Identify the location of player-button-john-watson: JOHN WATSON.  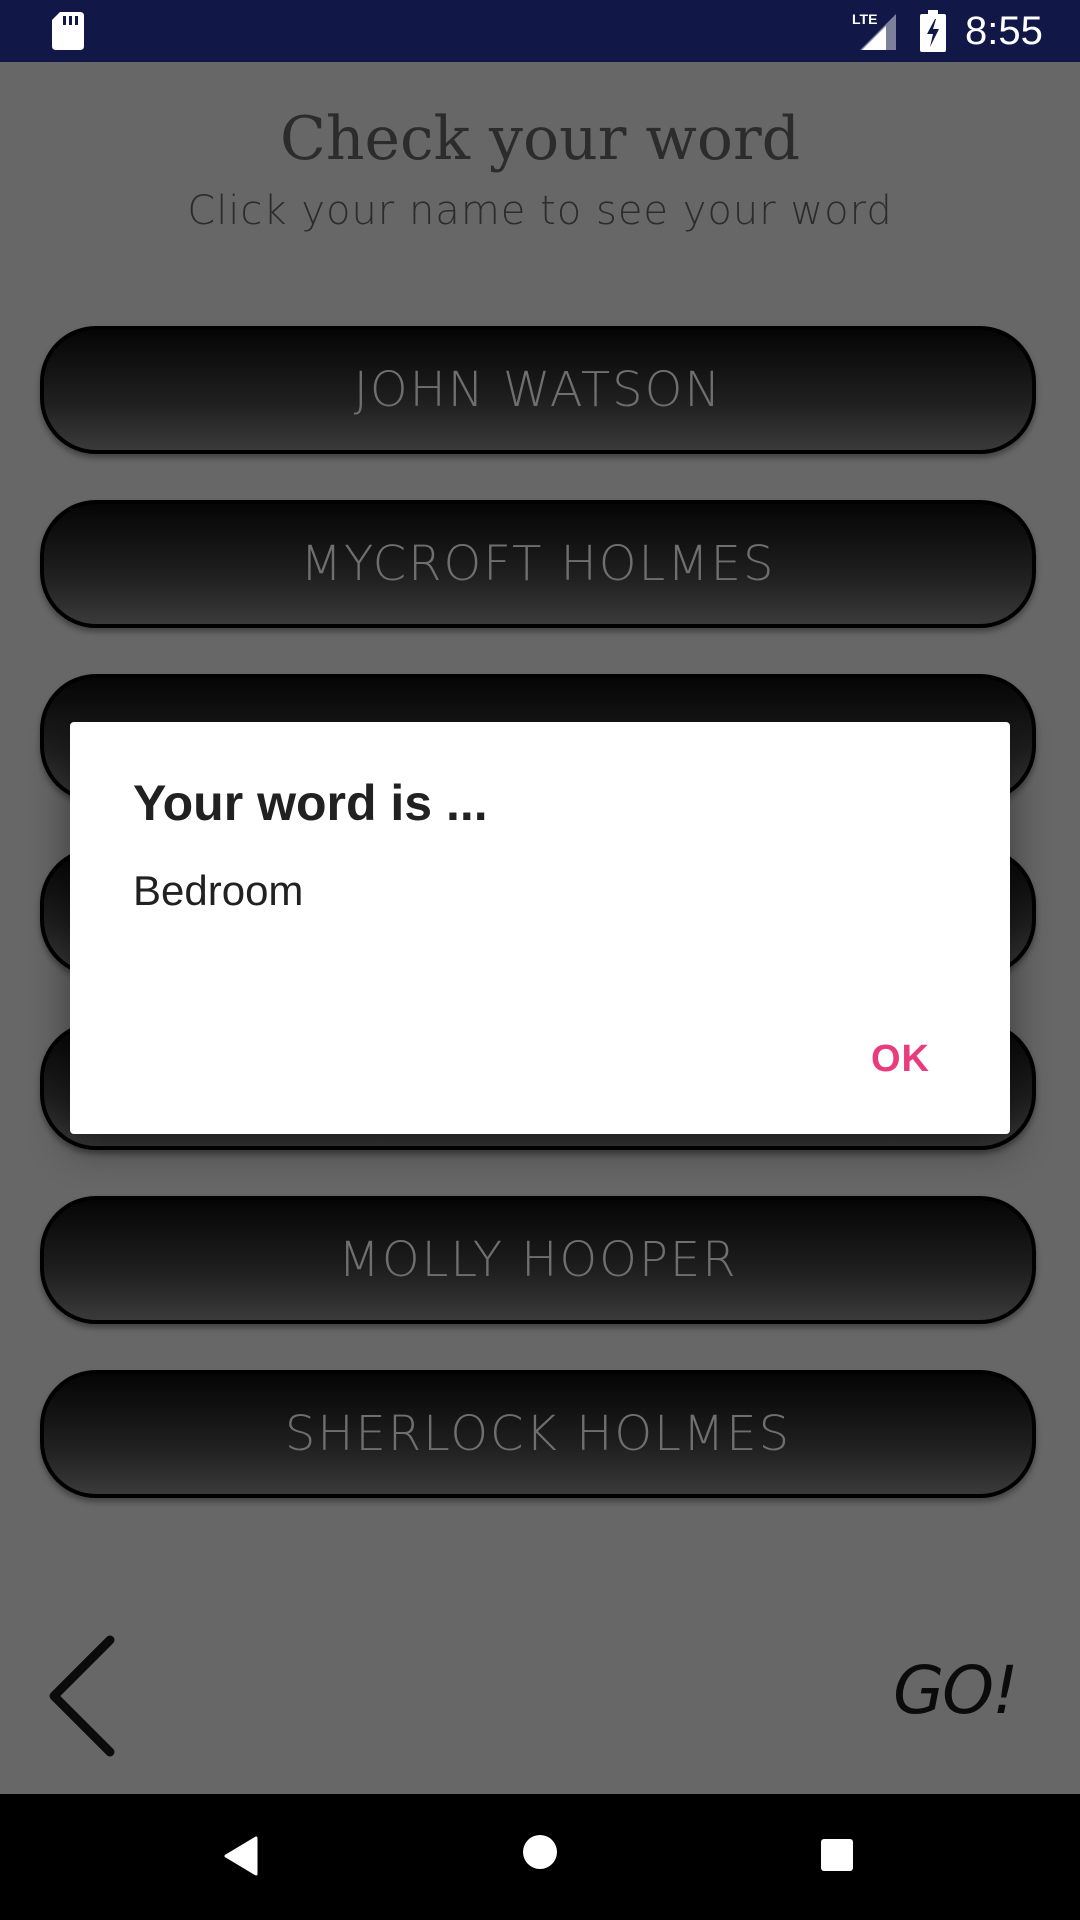
(538, 390).